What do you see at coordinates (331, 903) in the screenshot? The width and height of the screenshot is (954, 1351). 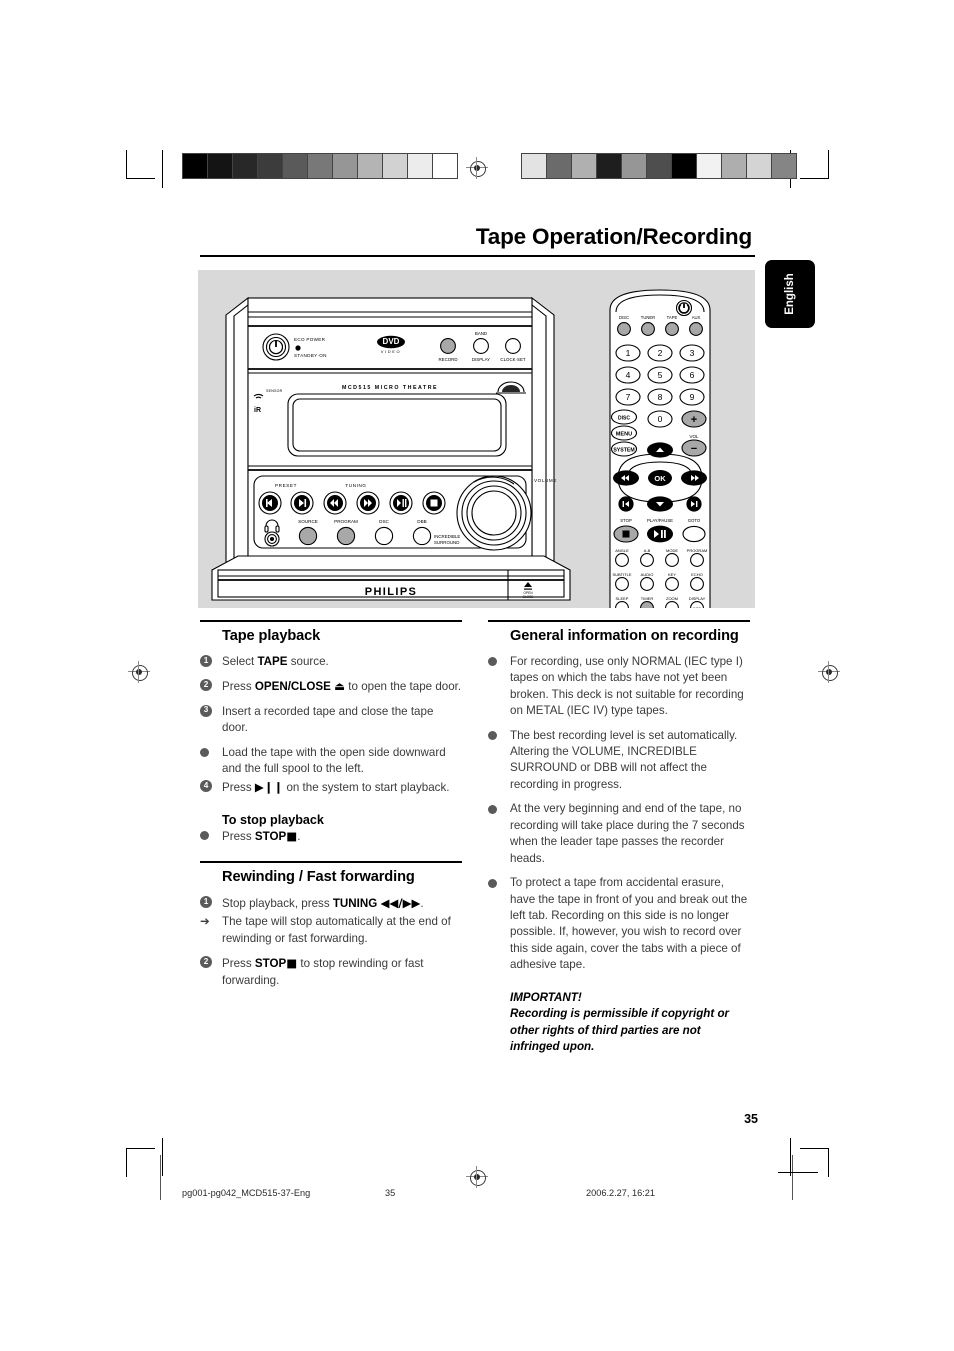 I see `instruction-step: 1 Stop playback, press TUNING ◀◀/▶▶.` at bounding box center [331, 903].